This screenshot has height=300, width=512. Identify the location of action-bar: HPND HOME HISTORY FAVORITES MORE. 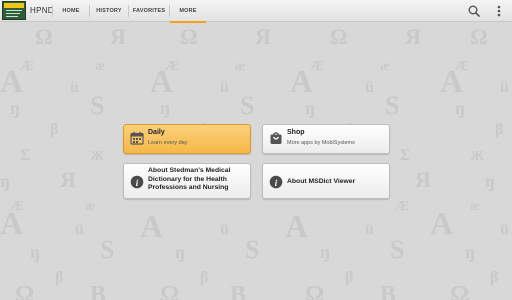
(256, 11).